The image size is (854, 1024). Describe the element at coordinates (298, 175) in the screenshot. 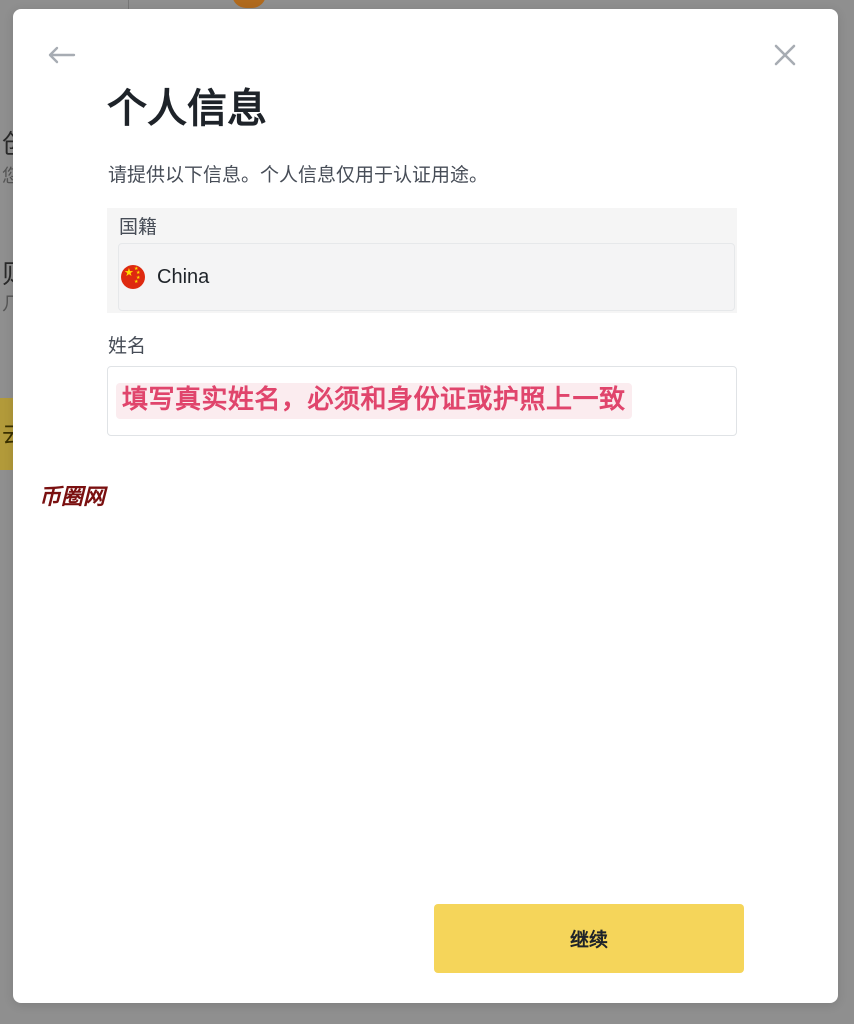

I see `page-subtitle: 请提供以下信息。个人信息仅用于认证用途。` at that location.